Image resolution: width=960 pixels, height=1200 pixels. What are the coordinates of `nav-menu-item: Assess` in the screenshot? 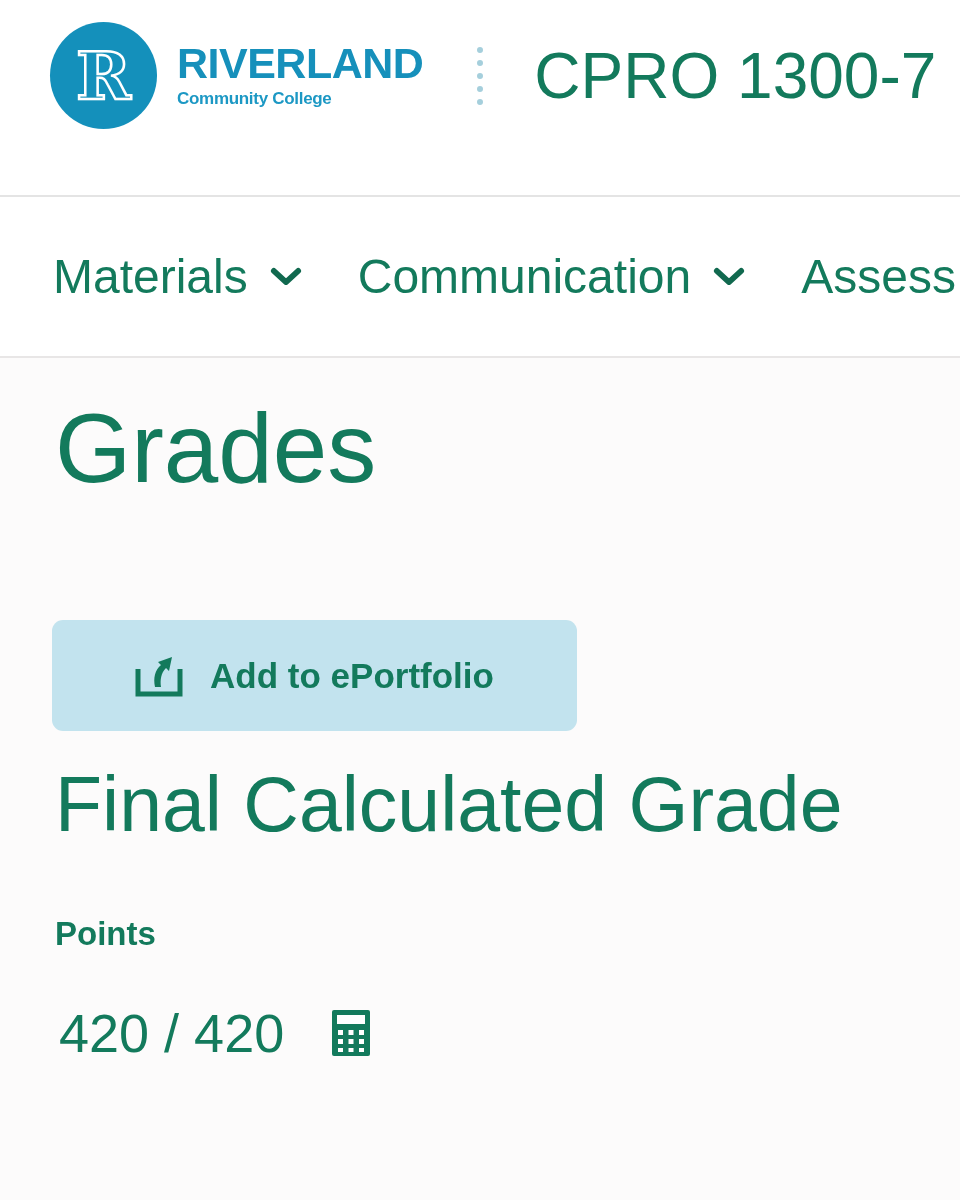 It's located at (878, 276).